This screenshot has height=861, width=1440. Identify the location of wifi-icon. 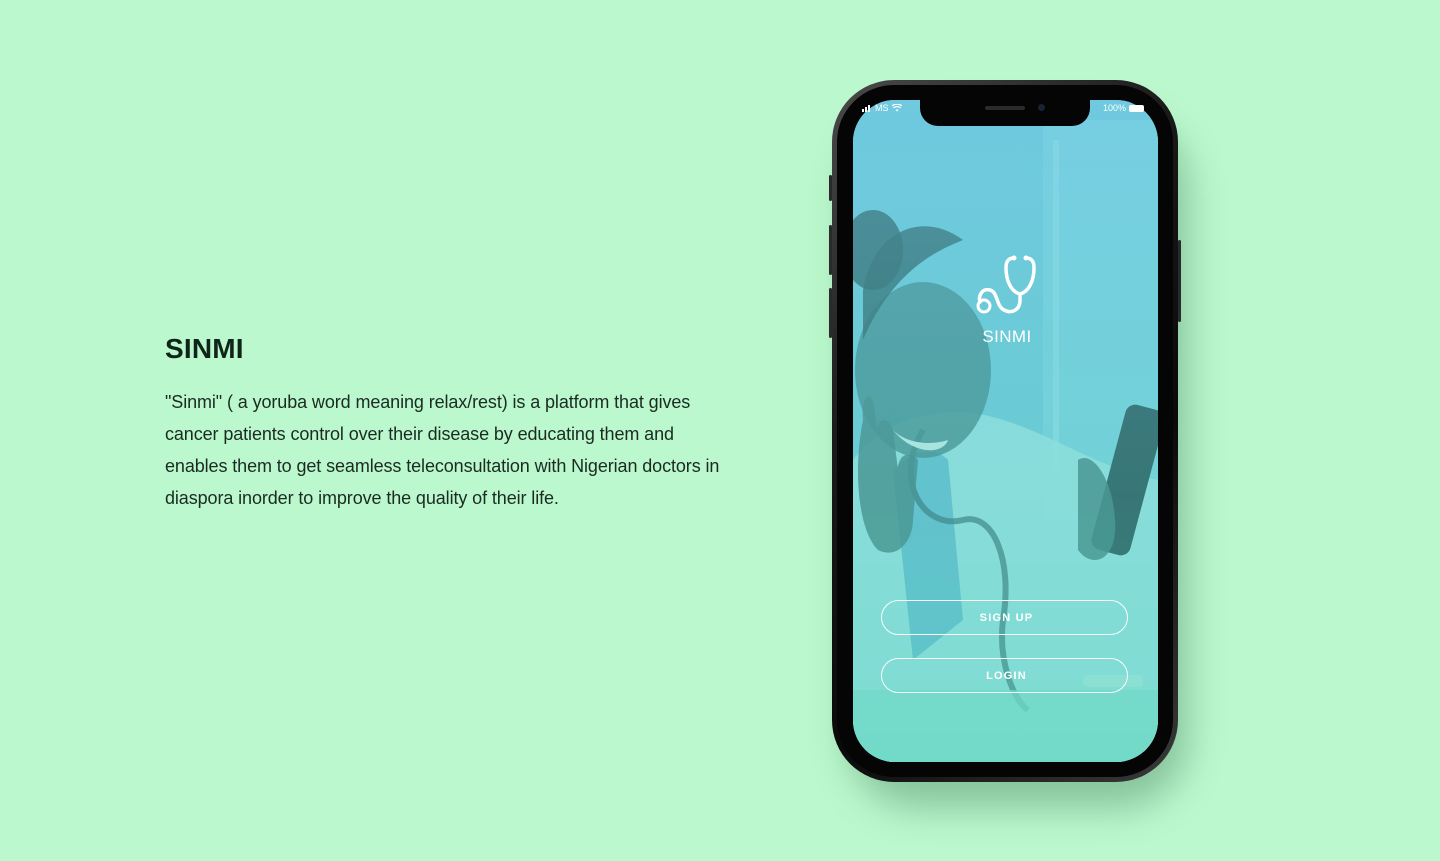
(896, 108).